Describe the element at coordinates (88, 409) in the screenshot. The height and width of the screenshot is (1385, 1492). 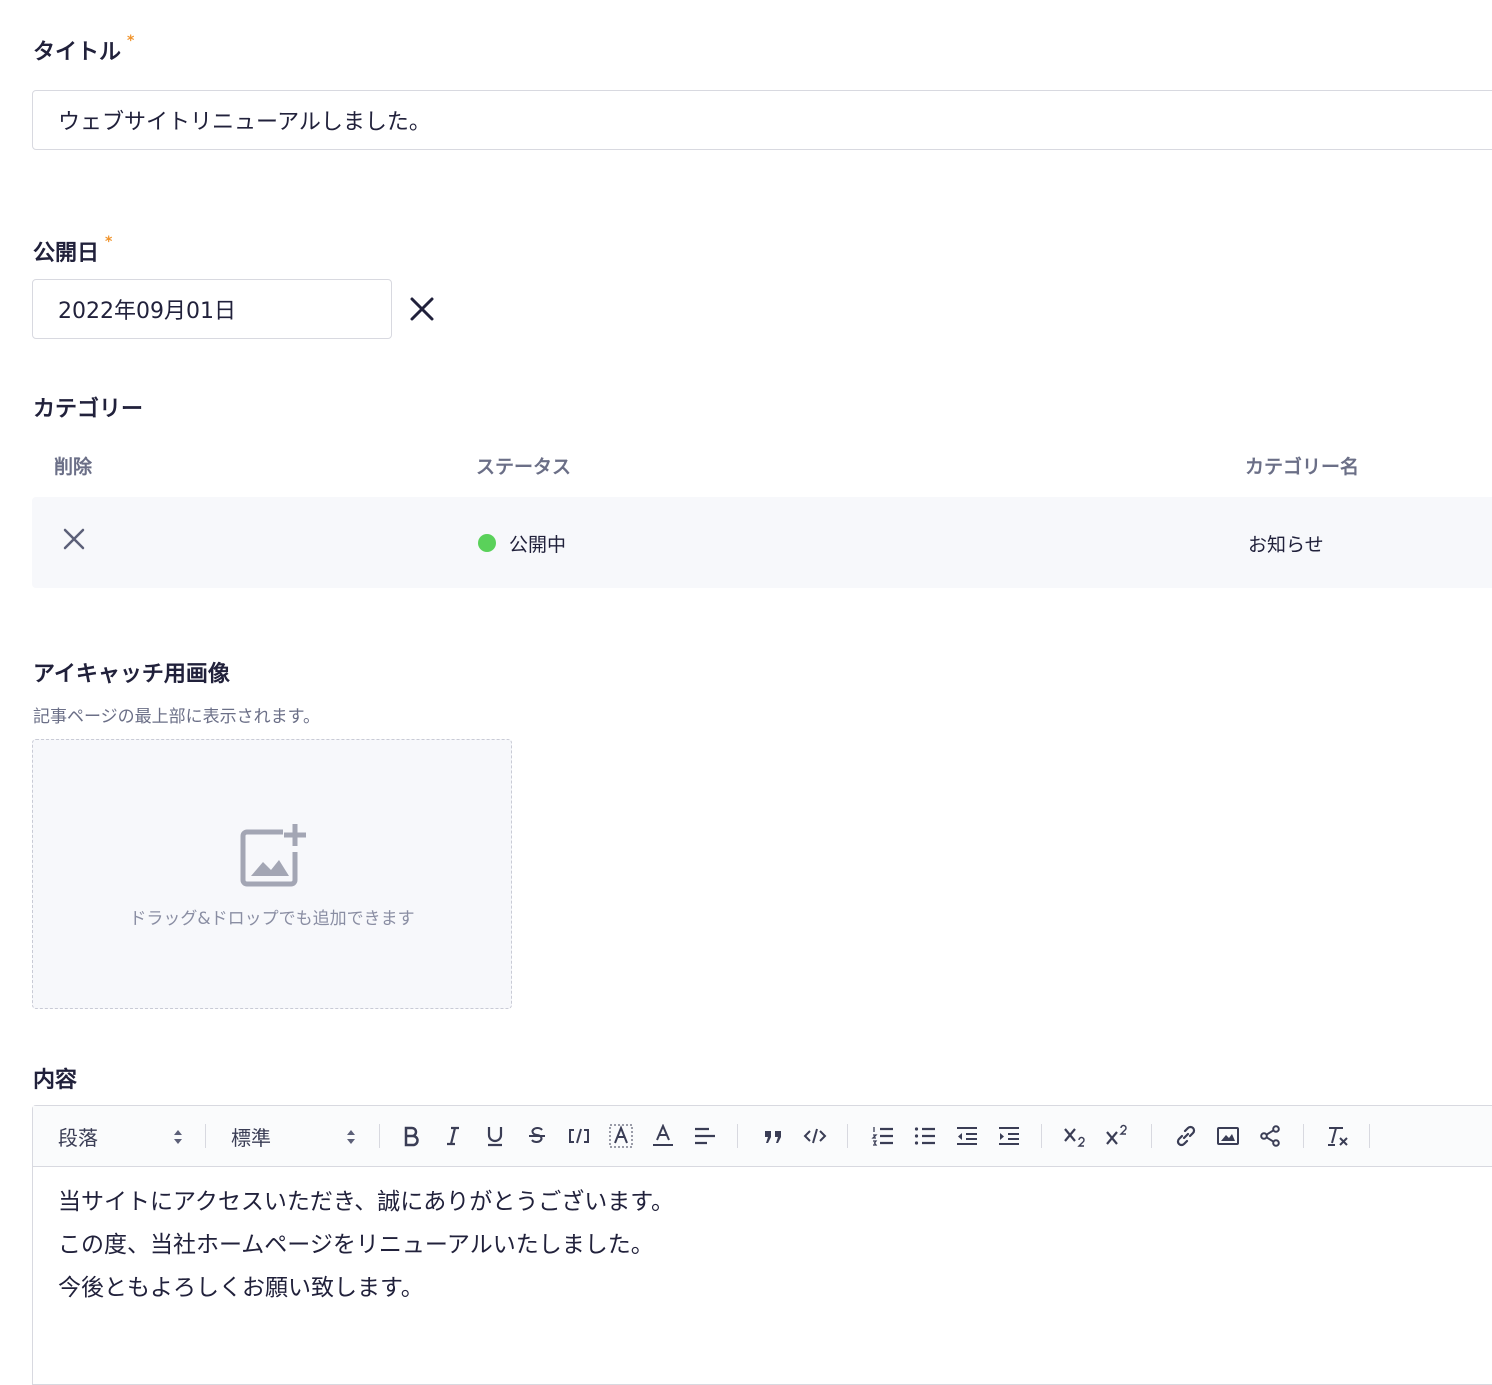
I see `category-label-text: カテゴリー` at that location.